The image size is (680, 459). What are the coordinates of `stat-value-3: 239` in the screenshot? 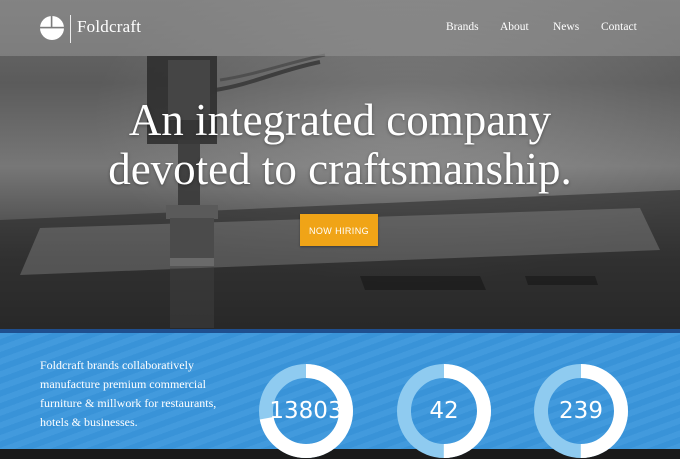 It's located at (581, 411).